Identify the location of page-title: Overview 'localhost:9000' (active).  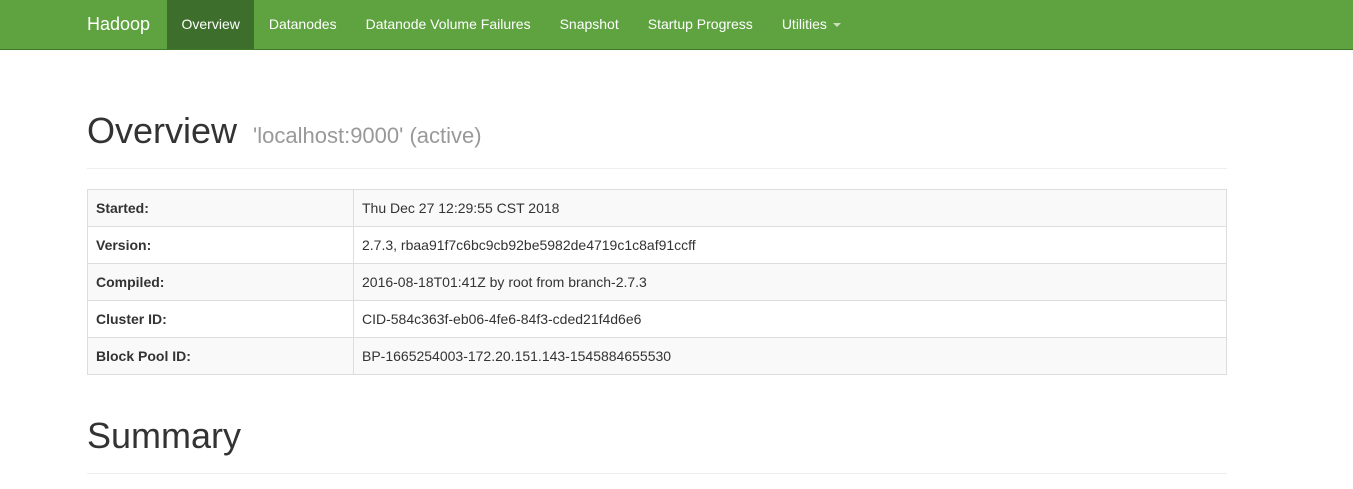
(657, 133).